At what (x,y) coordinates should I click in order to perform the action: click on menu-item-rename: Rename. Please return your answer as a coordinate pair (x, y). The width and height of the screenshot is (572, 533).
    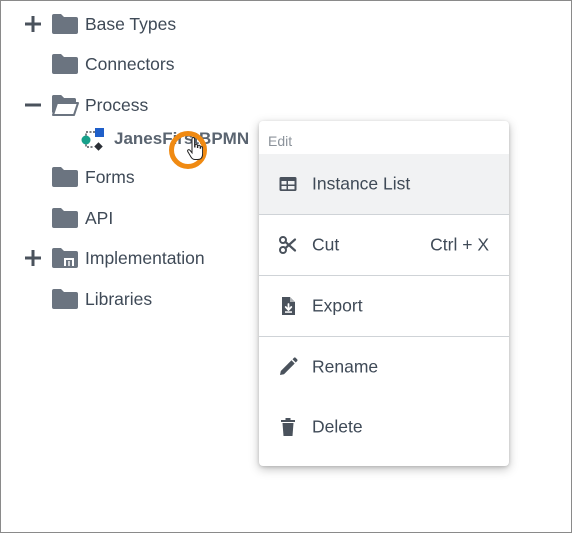
    Looking at the image, I should click on (384, 367).